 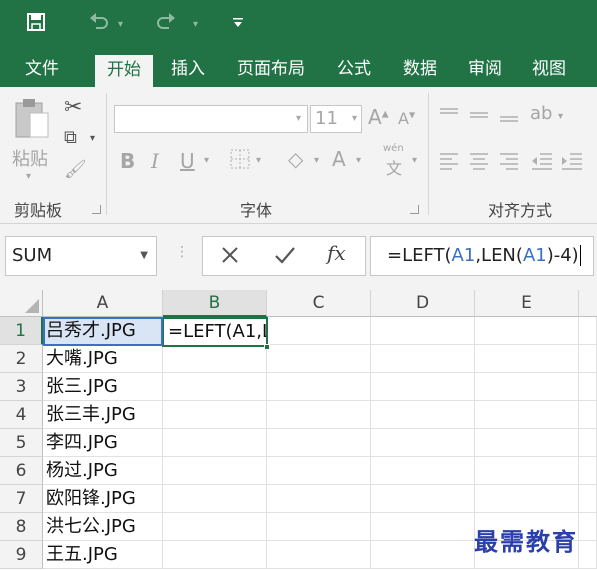 What do you see at coordinates (394, 167) in the screenshot?
I see `phonetic-guide-icon: 文` at bounding box center [394, 167].